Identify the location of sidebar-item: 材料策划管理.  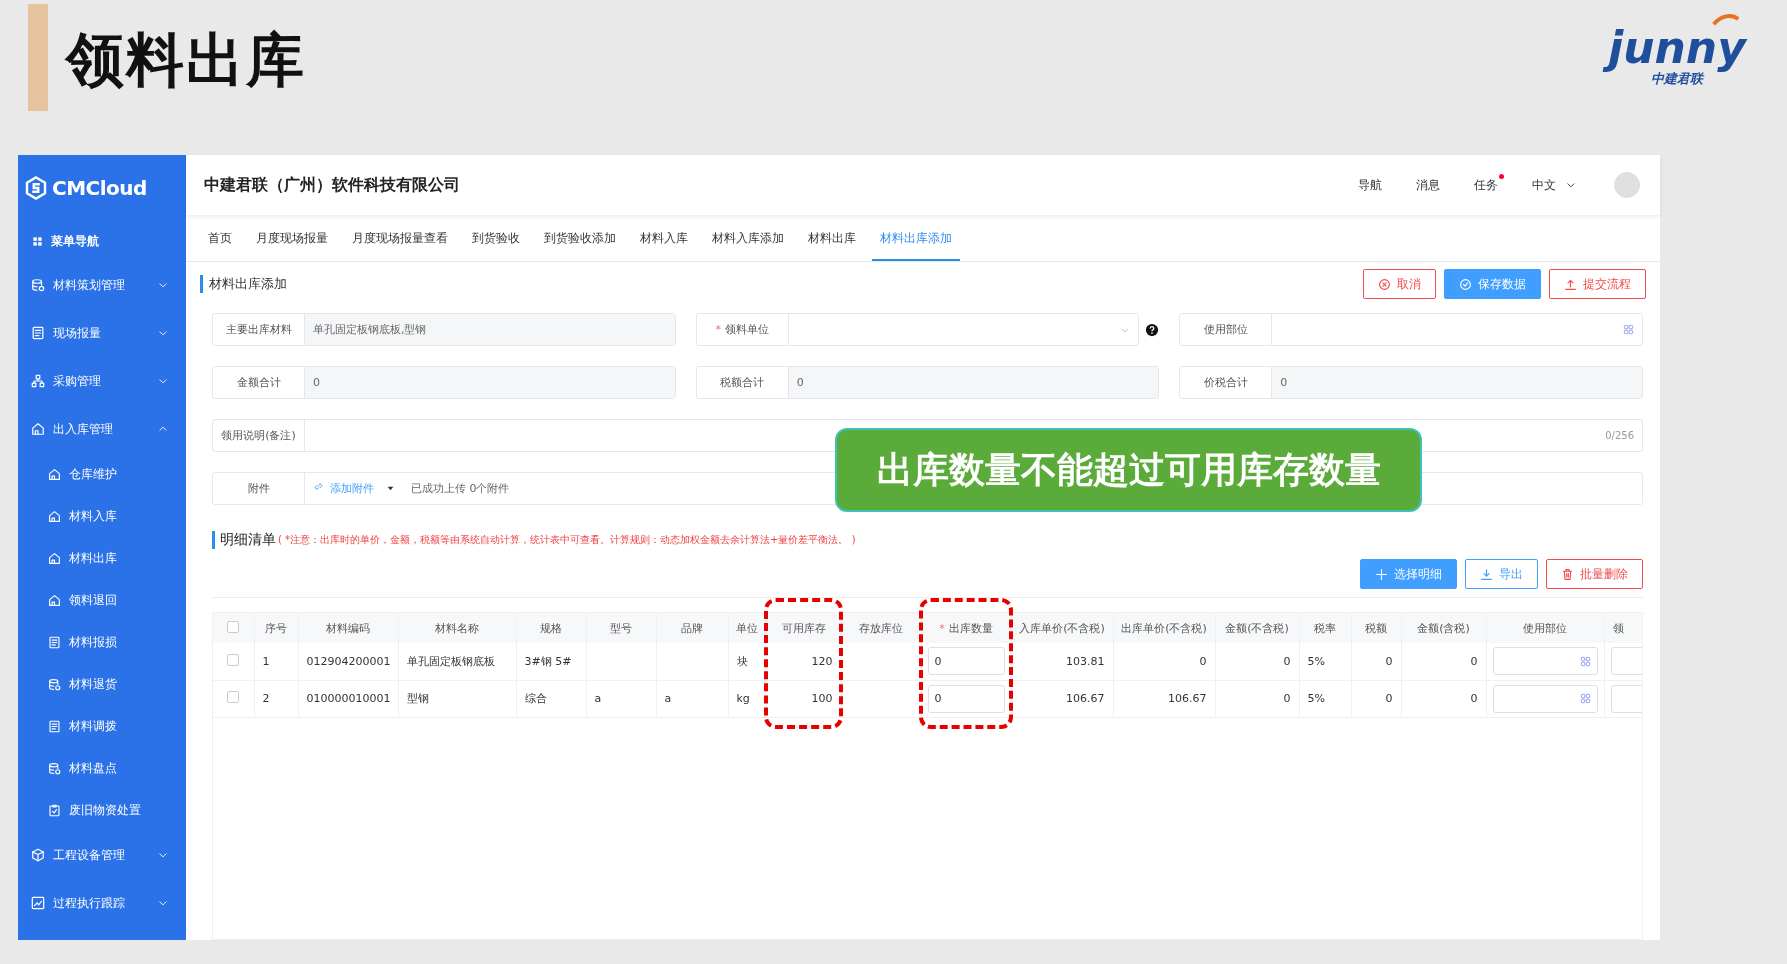
(102, 285).